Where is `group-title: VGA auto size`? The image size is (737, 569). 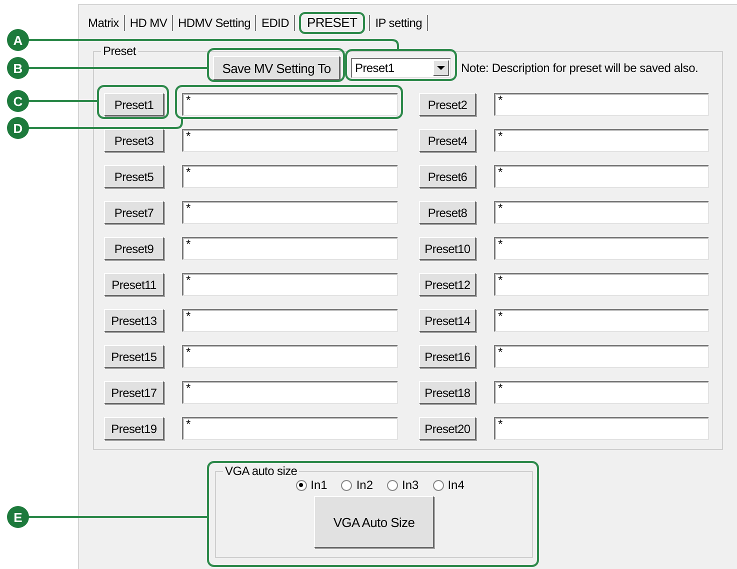 group-title: VGA auto size is located at coordinates (261, 471).